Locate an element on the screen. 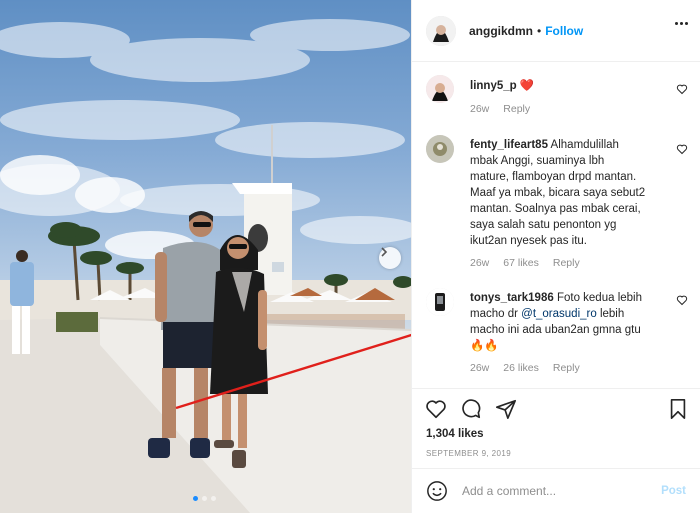 The image size is (700, 513). commenter-username: linny5_p is located at coordinates (493, 86).